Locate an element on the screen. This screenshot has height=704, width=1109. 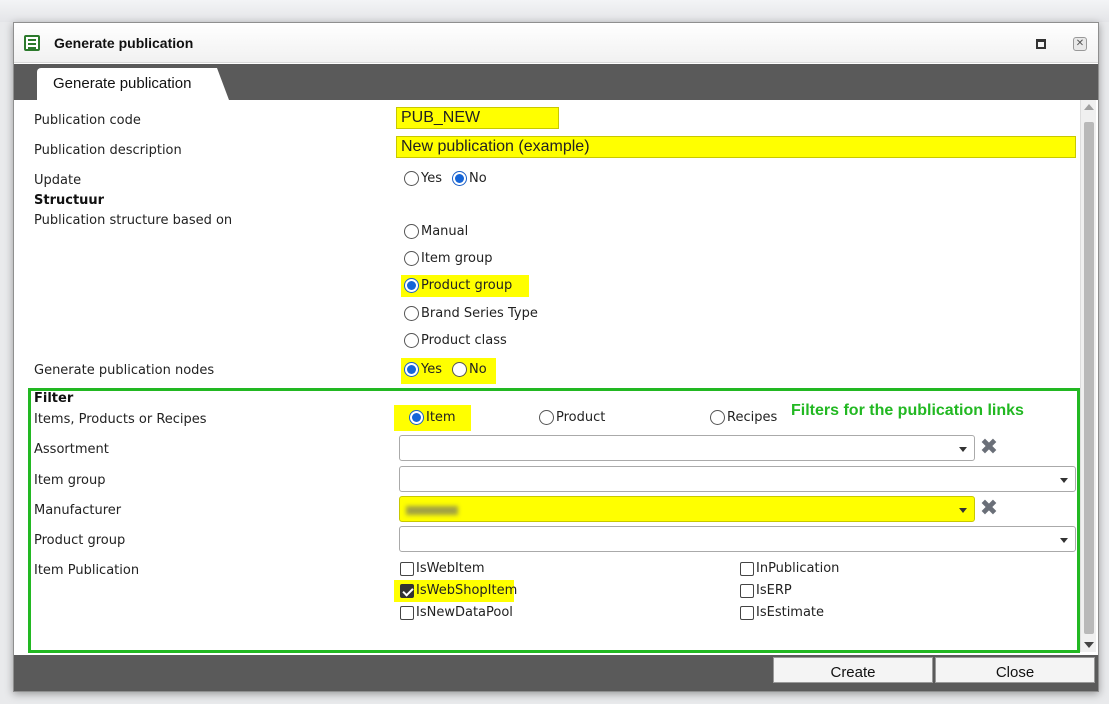
is-estimate-checkbox: IsEstimate is located at coordinates (782, 612).